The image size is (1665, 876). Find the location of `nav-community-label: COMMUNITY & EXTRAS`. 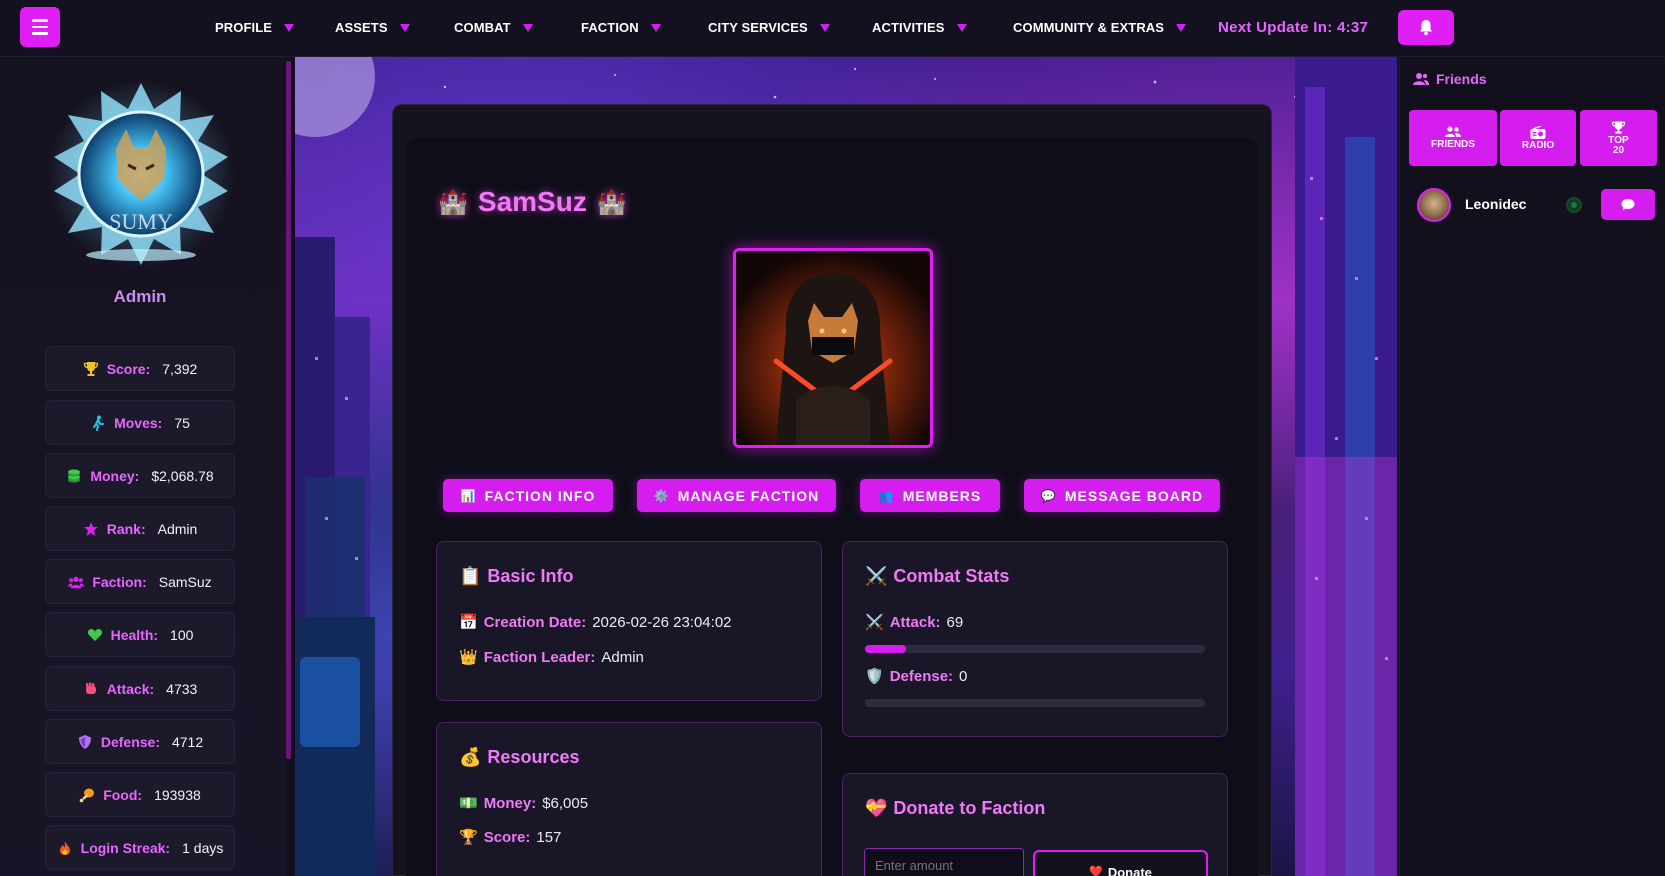

nav-community-label: COMMUNITY & EXTRAS is located at coordinates (1089, 27).